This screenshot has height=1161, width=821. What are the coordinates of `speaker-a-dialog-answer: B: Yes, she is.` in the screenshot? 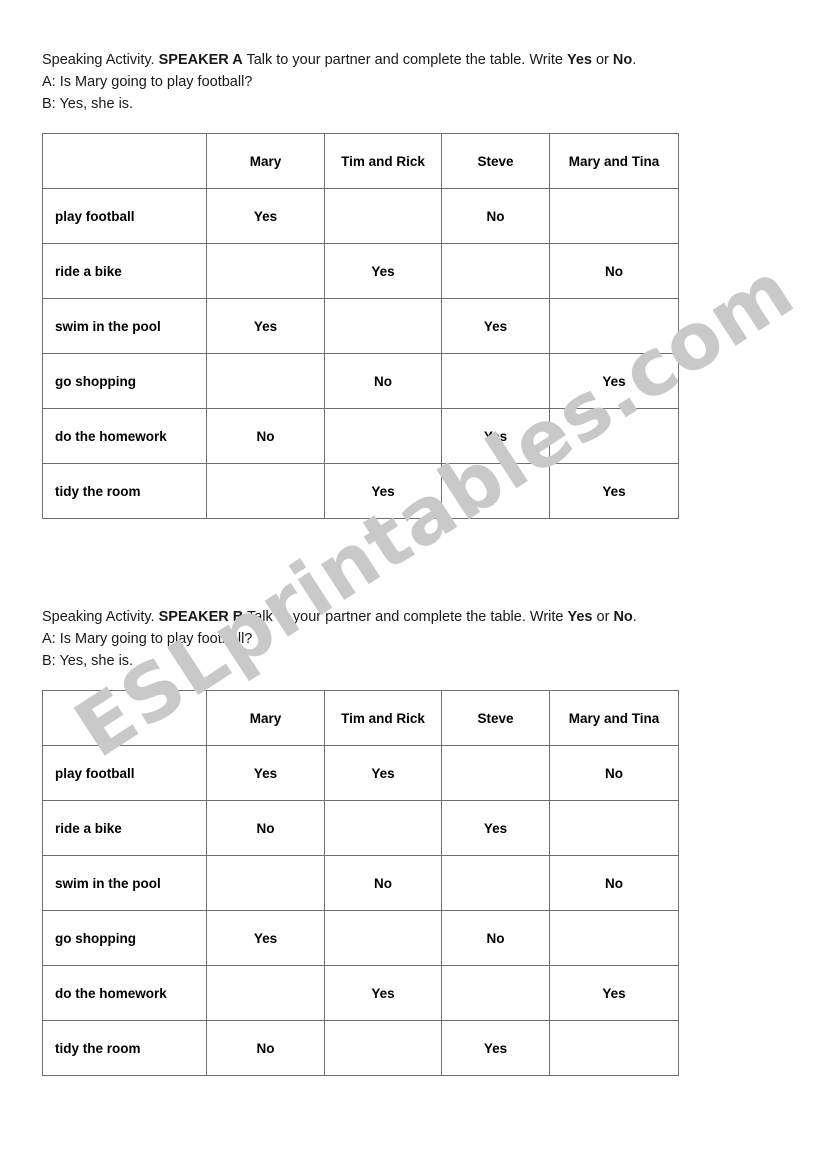 It's located at (88, 104).